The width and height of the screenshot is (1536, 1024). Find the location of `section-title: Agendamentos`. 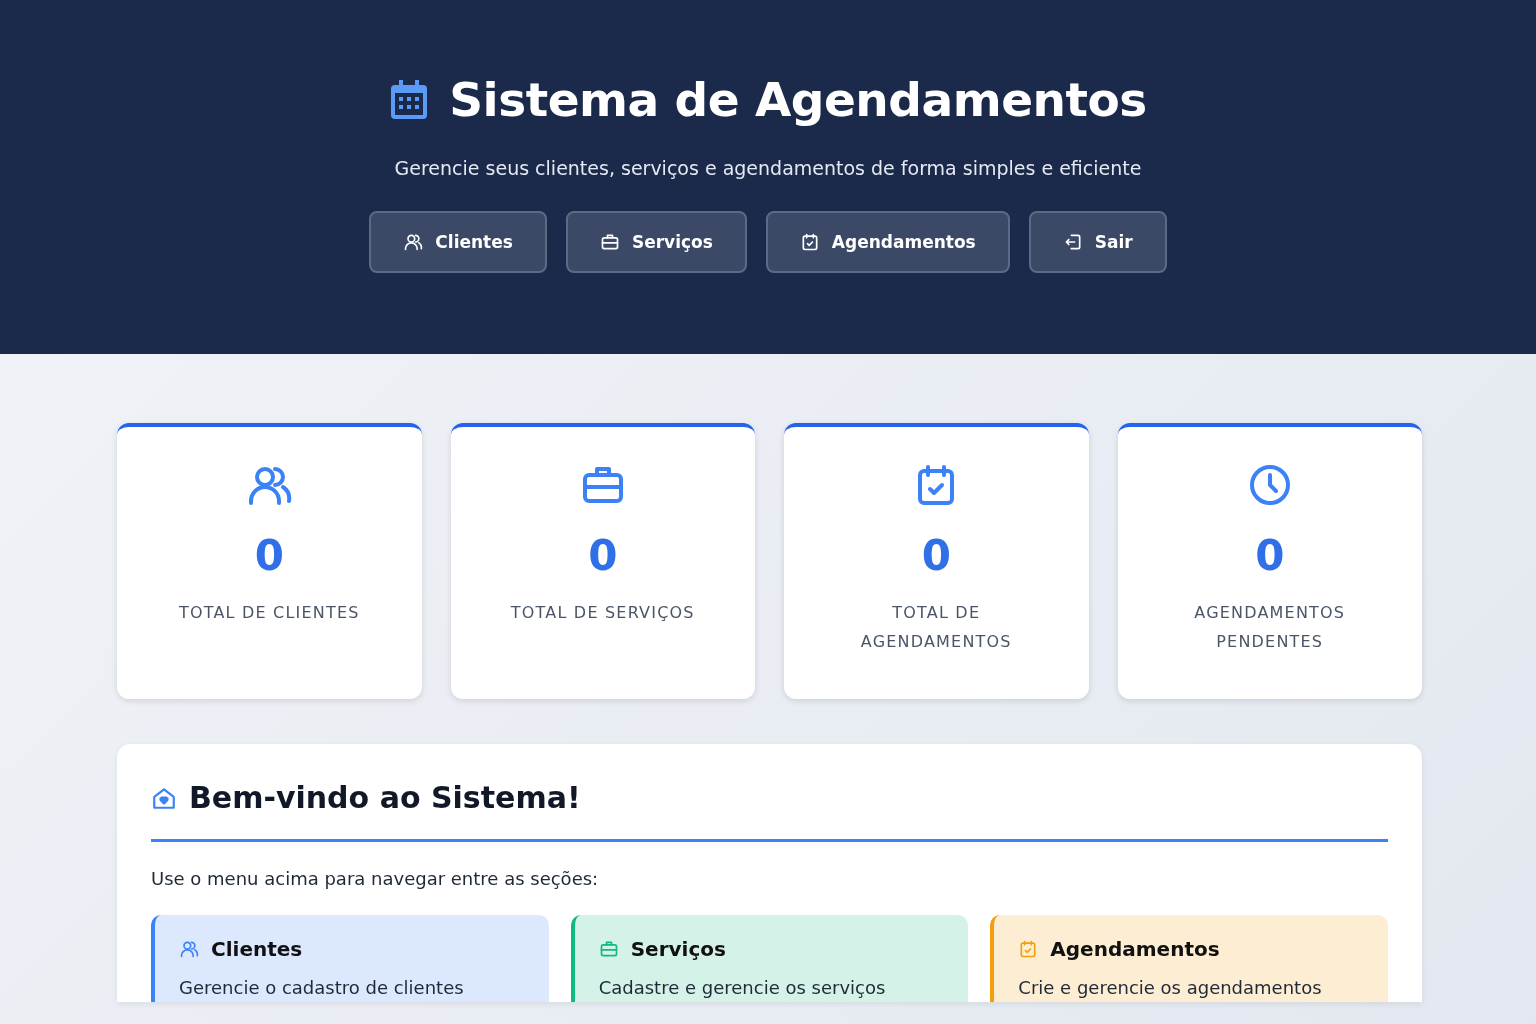

section-title: Agendamentos is located at coordinates (1135, 949).